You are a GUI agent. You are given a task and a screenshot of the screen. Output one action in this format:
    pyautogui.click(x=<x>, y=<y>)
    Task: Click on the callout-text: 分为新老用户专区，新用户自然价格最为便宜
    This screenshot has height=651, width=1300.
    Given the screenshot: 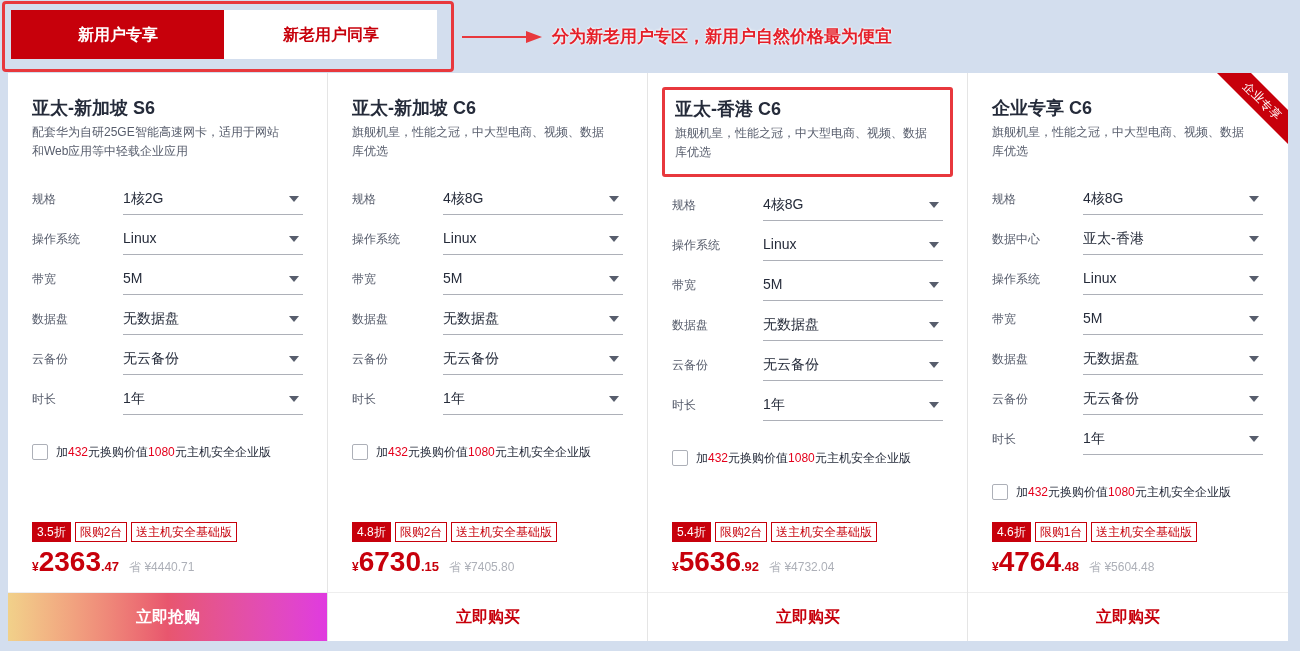 What is the action you would take?
    pyautogui.click(x=722, y=36)
    